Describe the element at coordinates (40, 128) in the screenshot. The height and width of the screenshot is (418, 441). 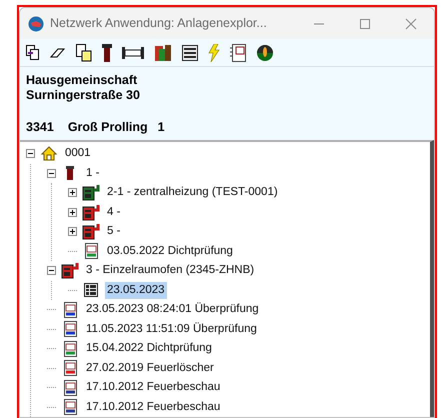
I see `postcode-text: 3341` at that location.